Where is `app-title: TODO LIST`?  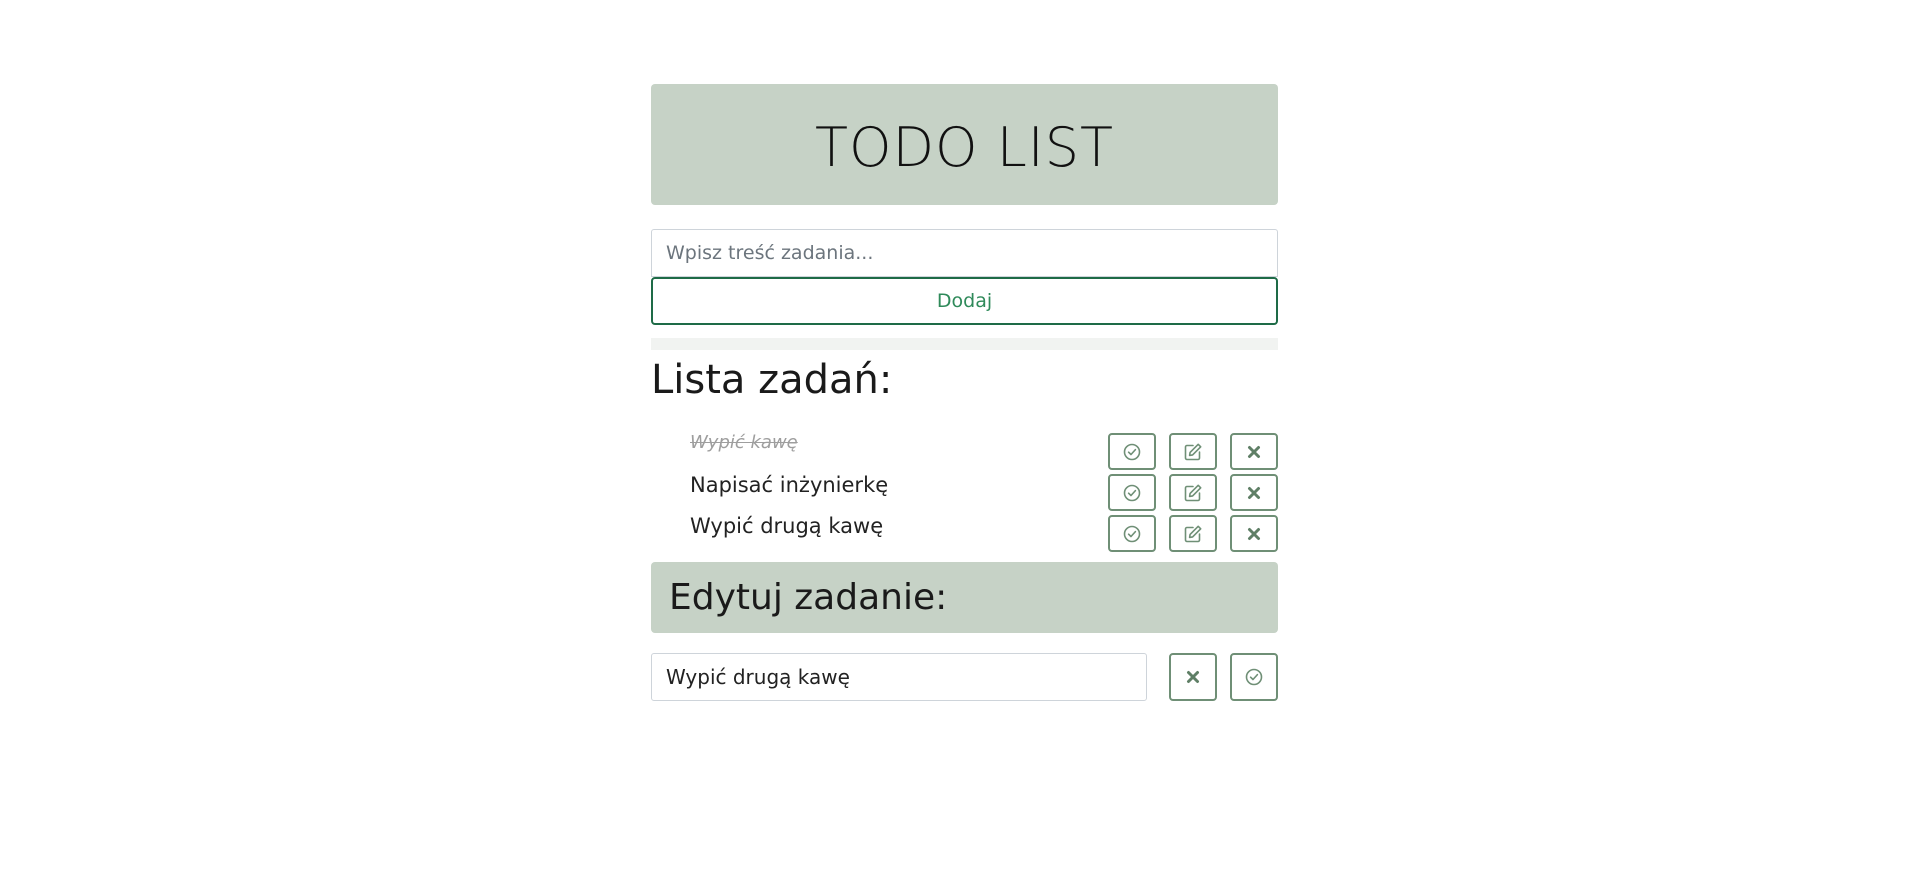
app-title: TODO LIST is located at coordinates (964, 147).